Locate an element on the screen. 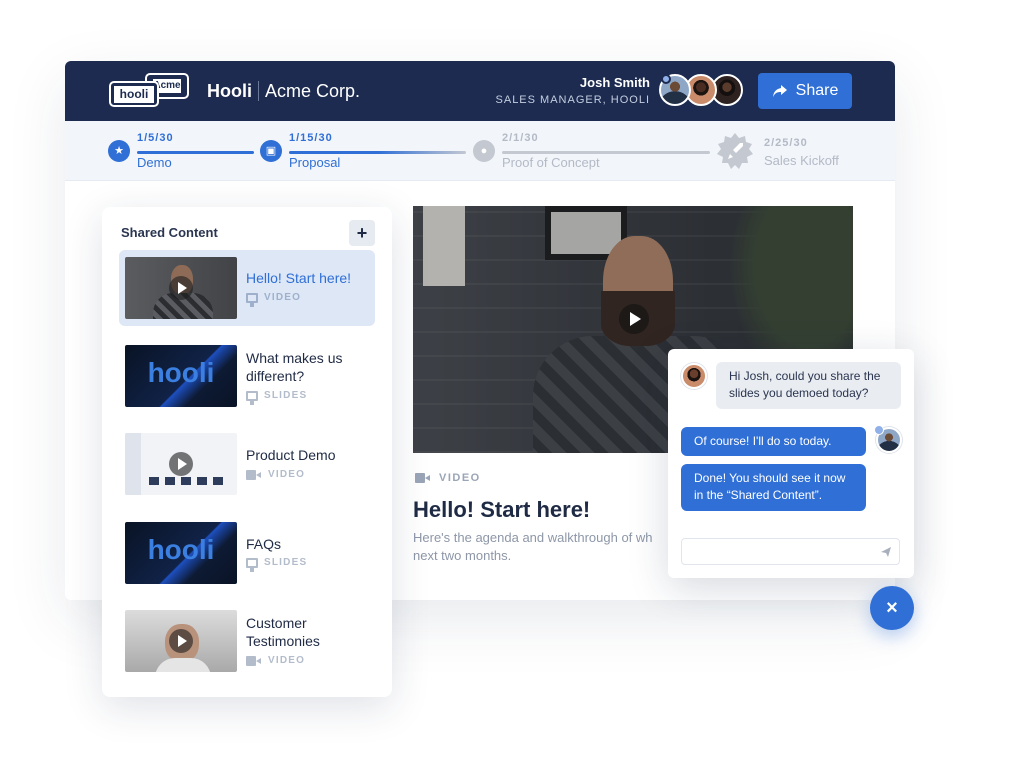  content-item-different: hooli What makes us different? SLIDES is located at coordinates (247, 376).